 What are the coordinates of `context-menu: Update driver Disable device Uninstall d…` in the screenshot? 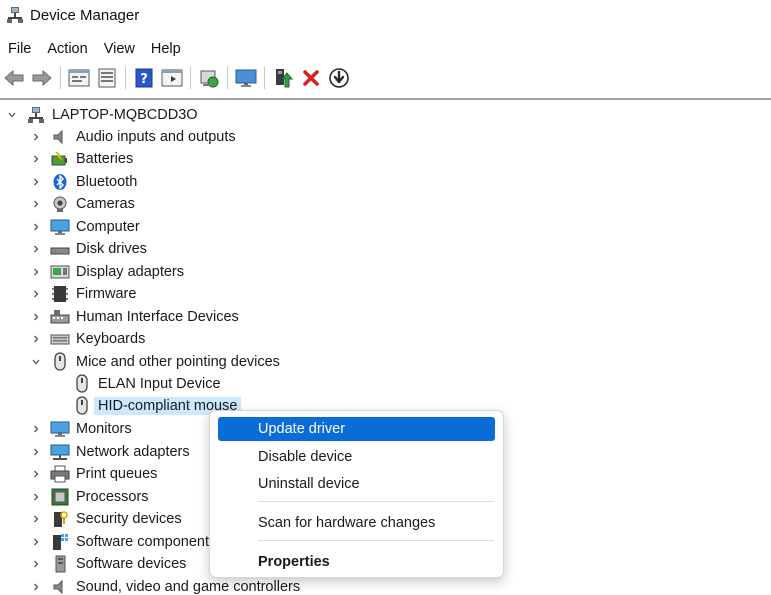 It's located at (356, 494).